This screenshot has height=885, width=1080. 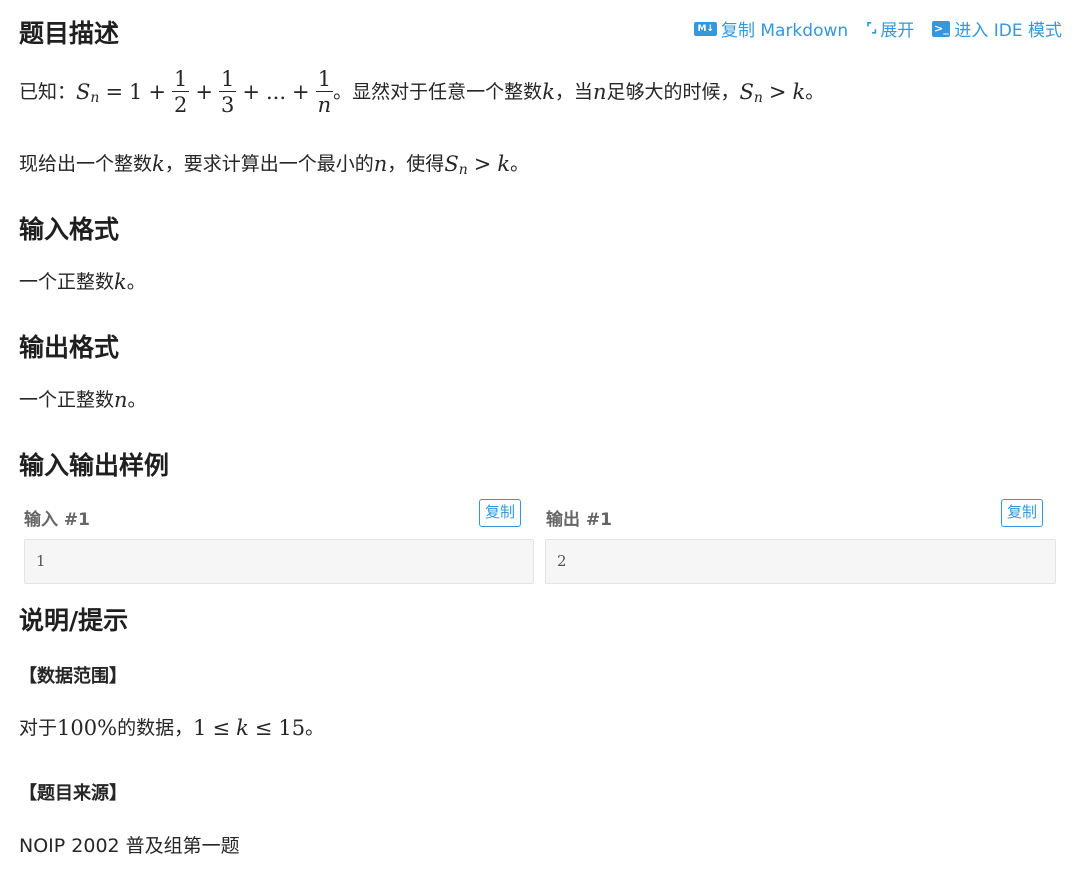 What do you see at coordinates (57, 520) in the screenshot?
I see `sample-input-label: 输入 #1` at bounding box center [57, 520].